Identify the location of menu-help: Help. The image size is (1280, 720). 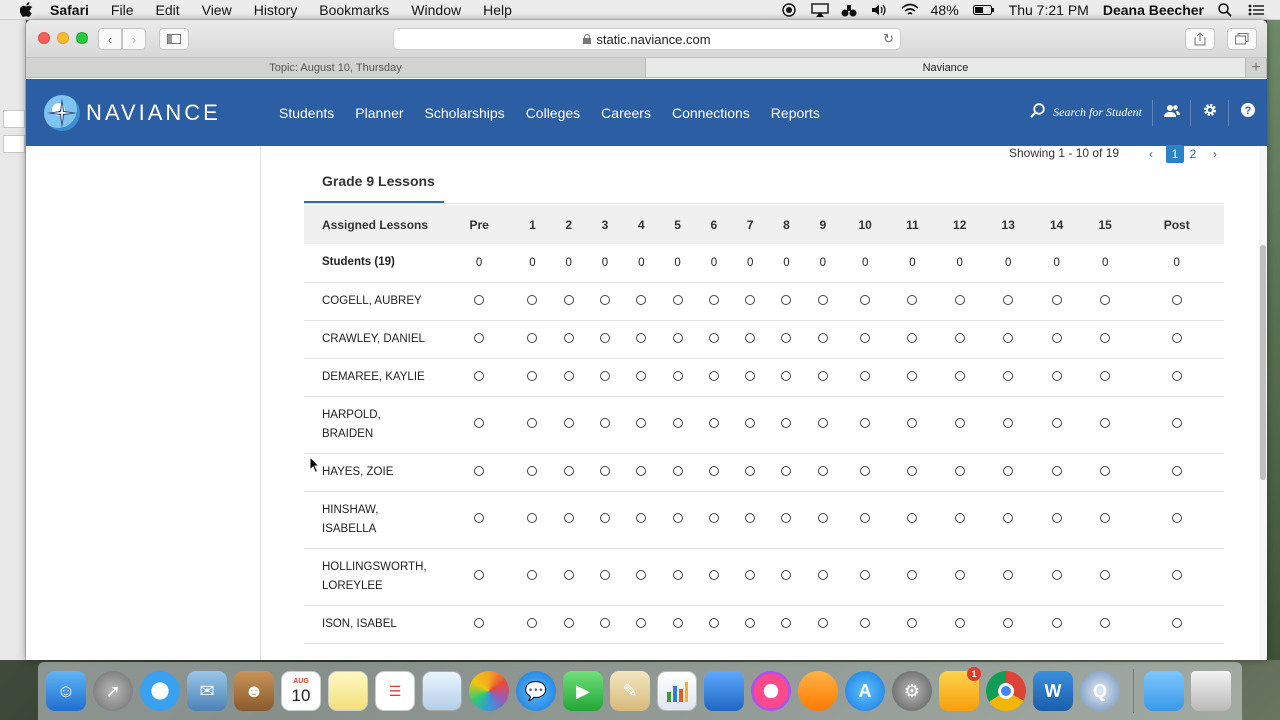
(497, 10).